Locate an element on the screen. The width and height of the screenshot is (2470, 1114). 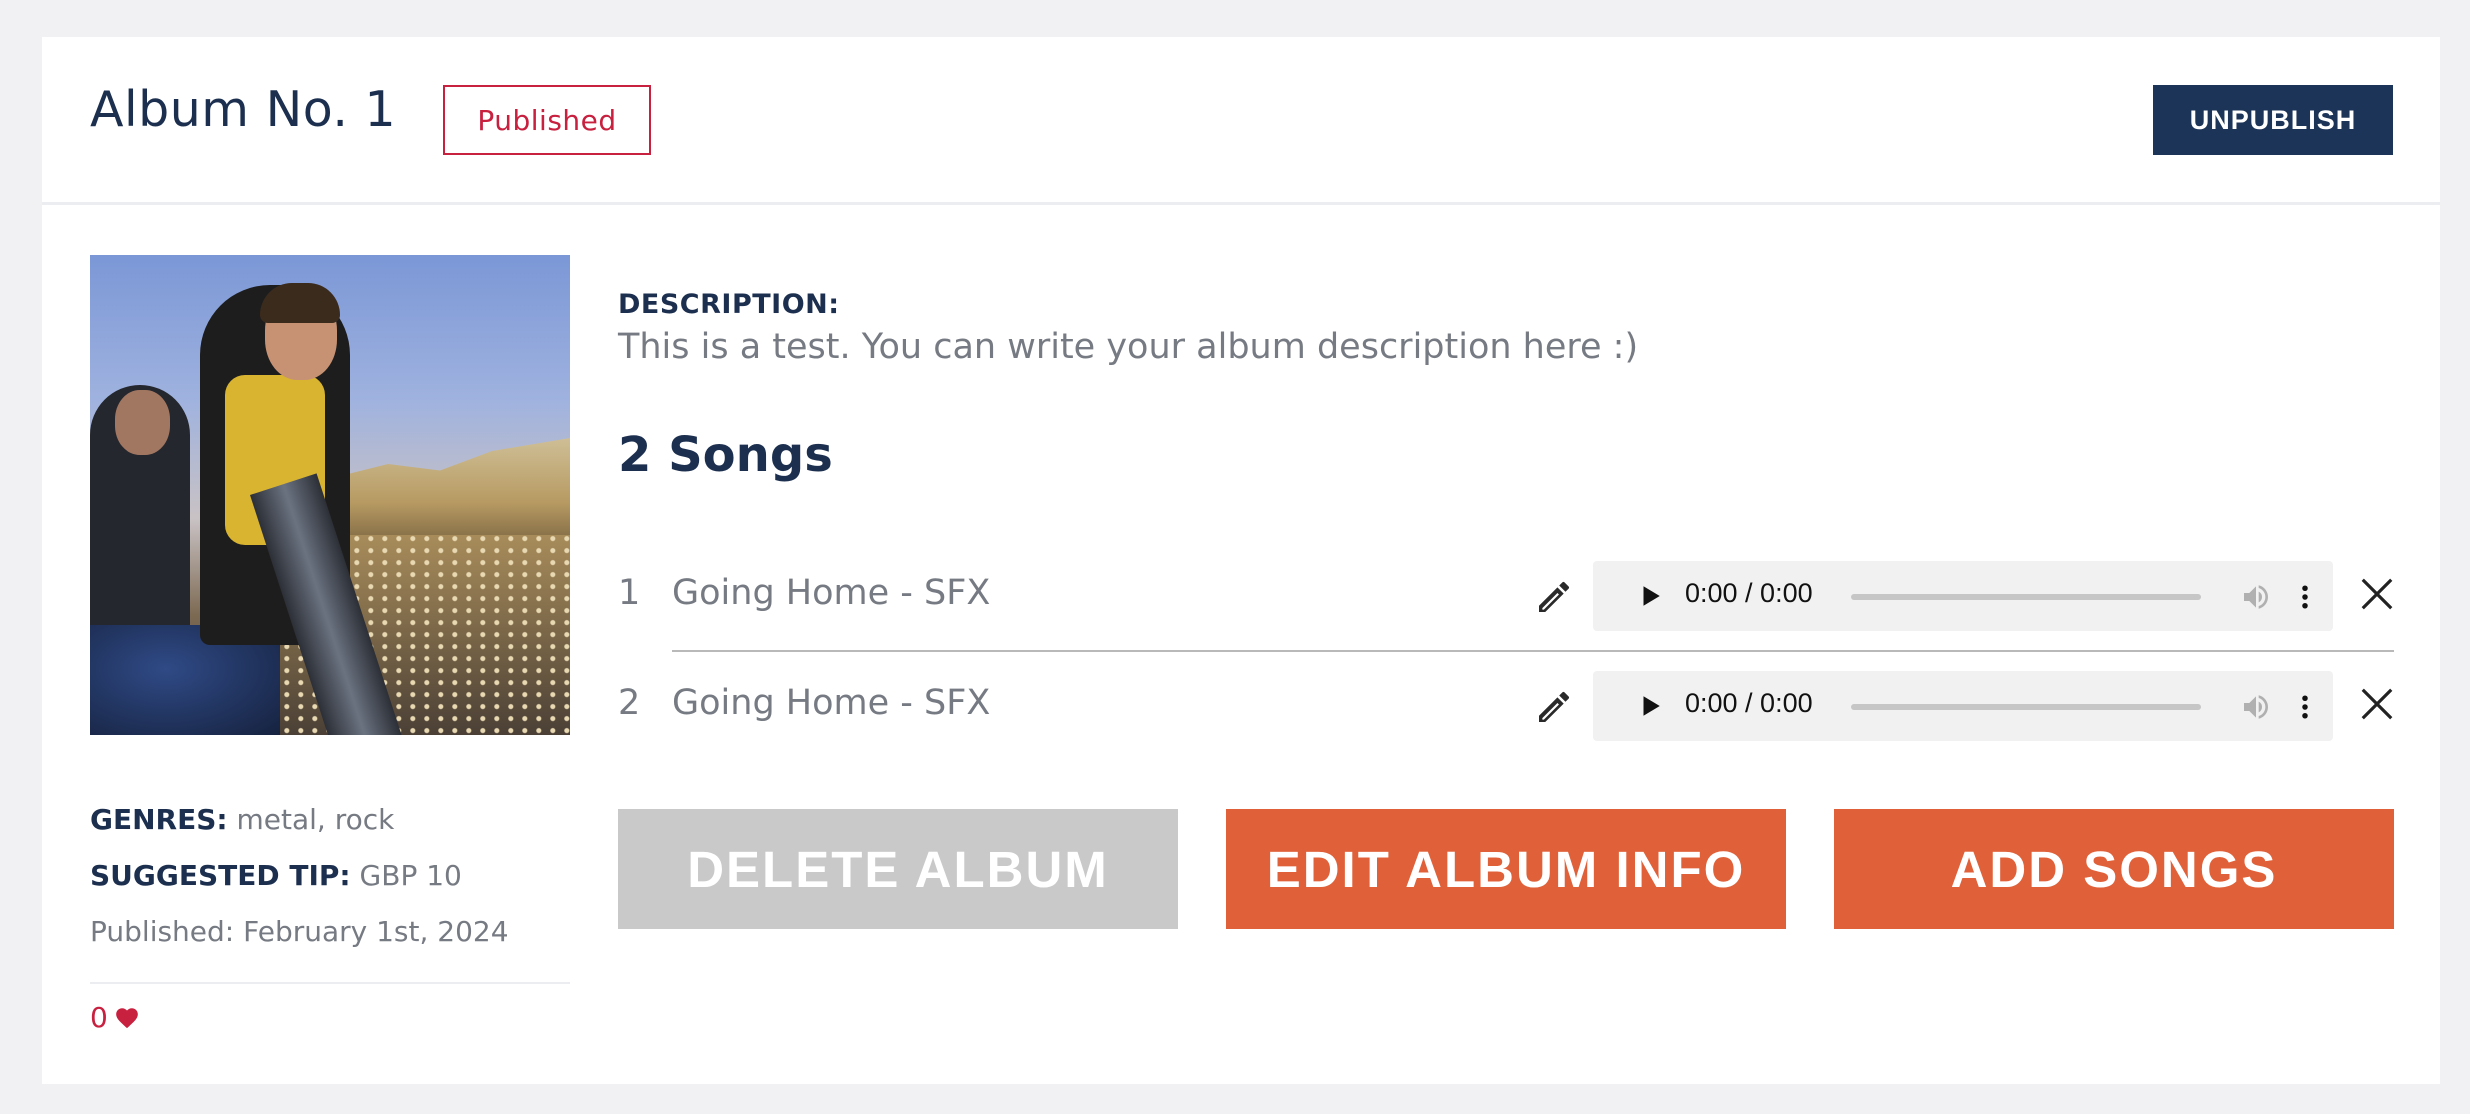
heart-icon is located at coordinates (126, 1017).